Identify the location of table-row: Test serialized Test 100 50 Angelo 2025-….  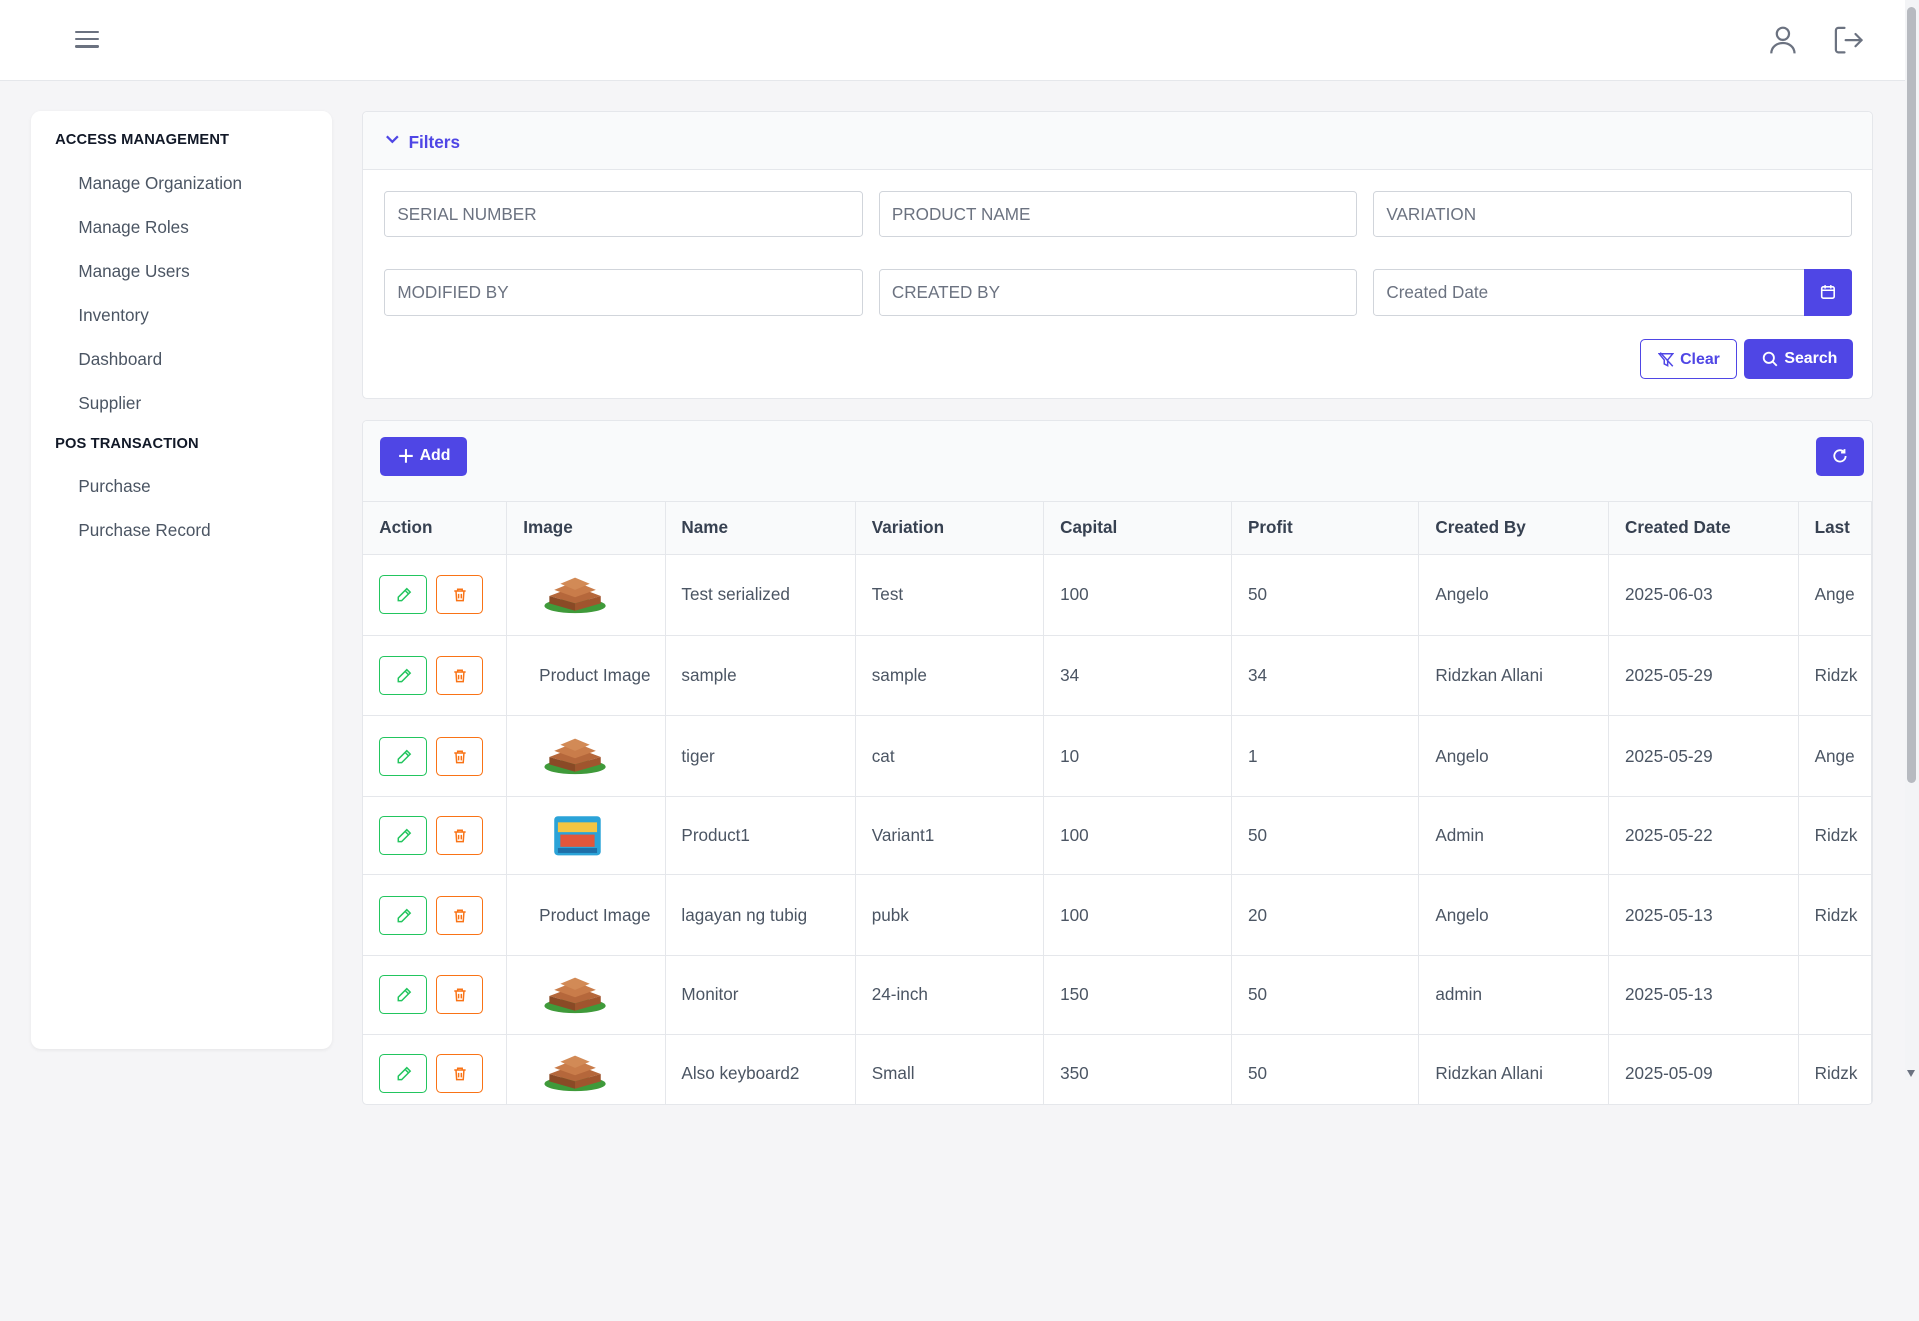
(1117, 595).